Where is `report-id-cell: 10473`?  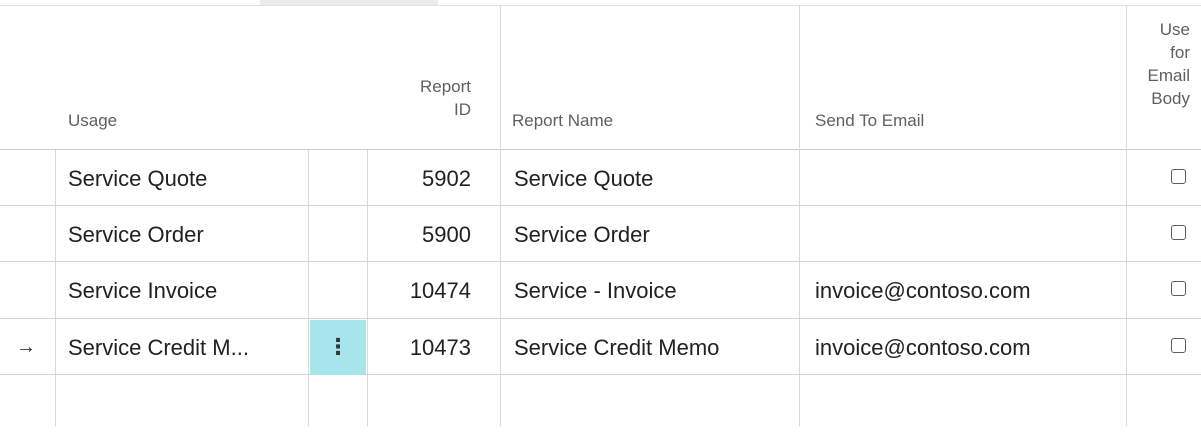 report-id-cell: 10473 is located at coordinates (420, 347).